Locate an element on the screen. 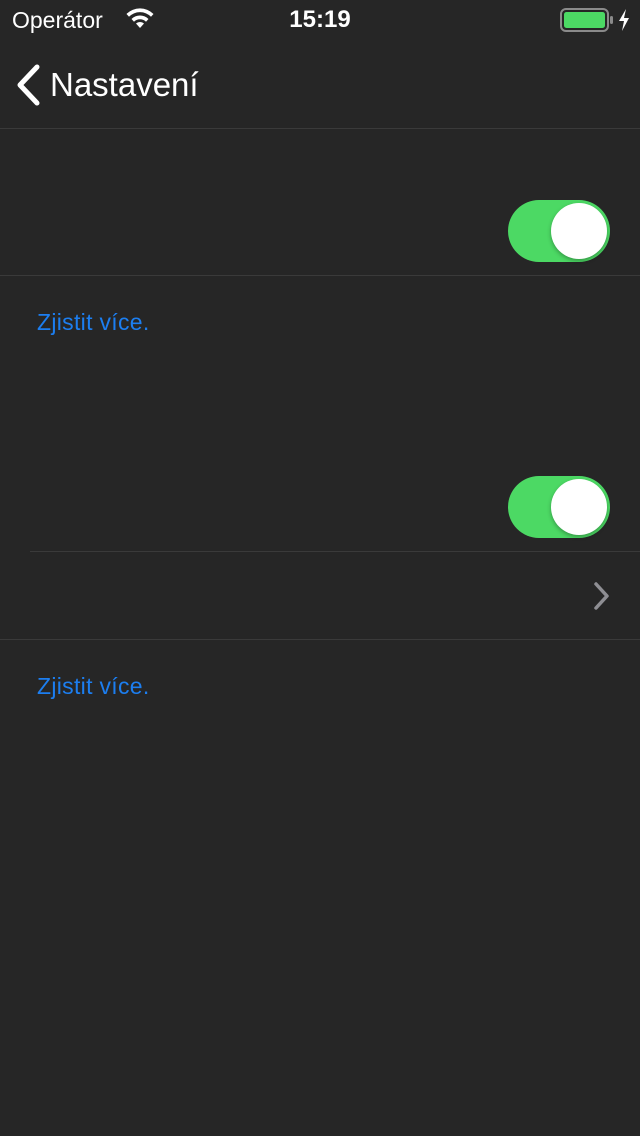 The width and height of the screenshot is (640, 1136). back-label: Nastavení is located at coordinates (124, 84).